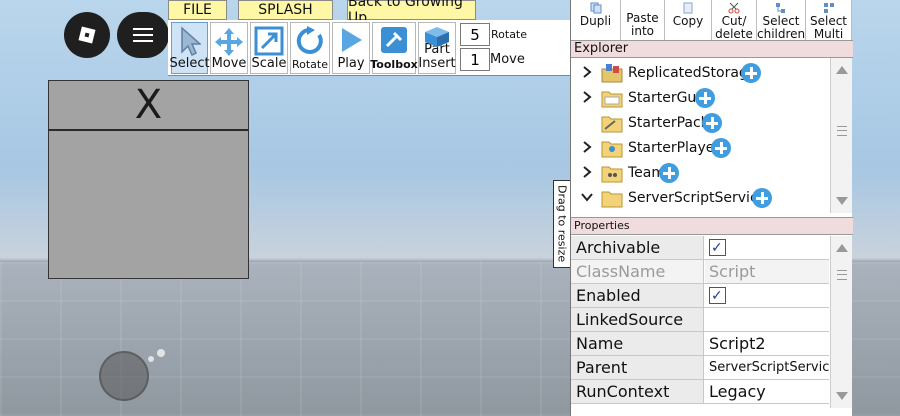  Describe the element at coordinates (197, 10) in the screenshot. I see `tab-file: FILE` at that location.